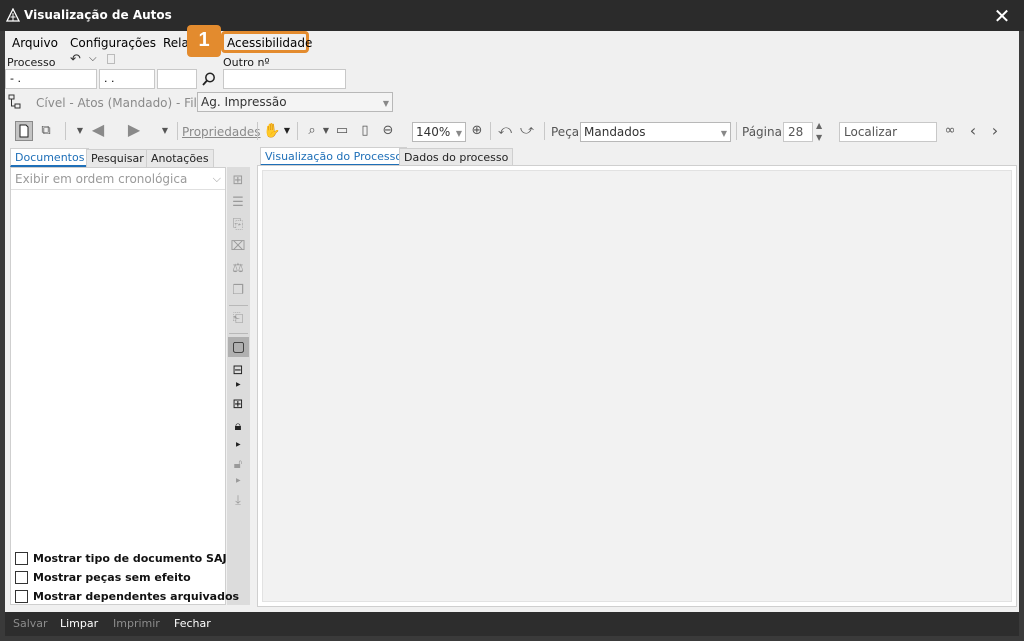  What do you see at coordinates (98, 15) in the screenshot?
I see `window-title: Visualização de Autos` at bounding box center [98, 15].